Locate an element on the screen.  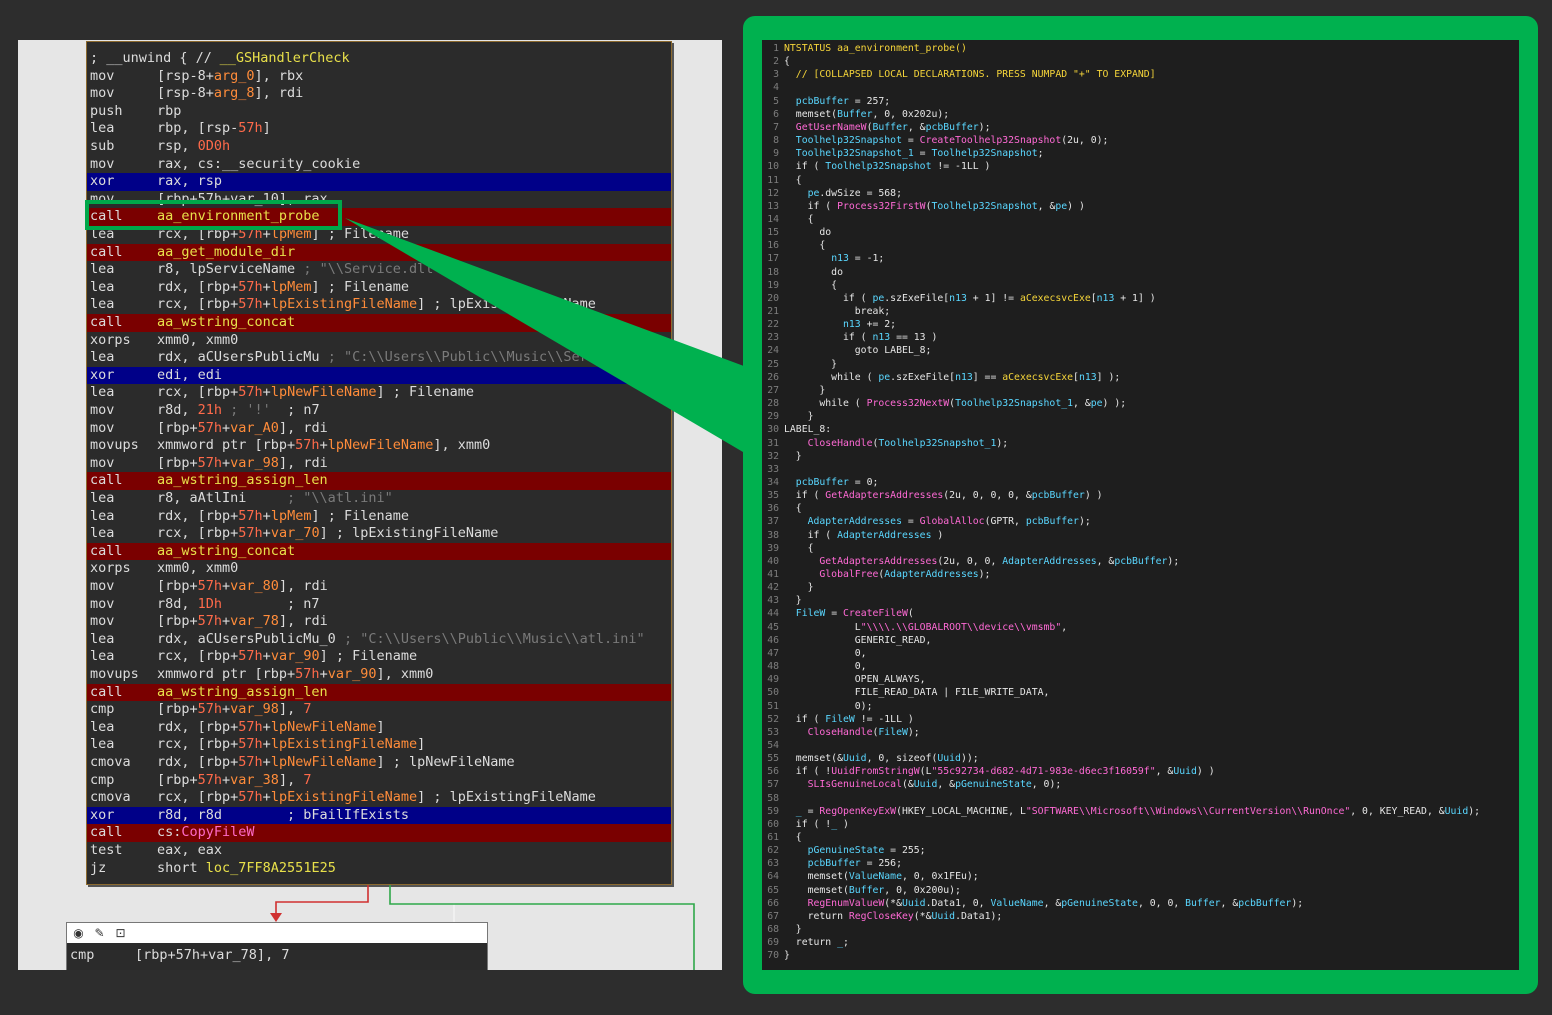
code-token: AdapterAddresses is located at coordinates (1049, 561).